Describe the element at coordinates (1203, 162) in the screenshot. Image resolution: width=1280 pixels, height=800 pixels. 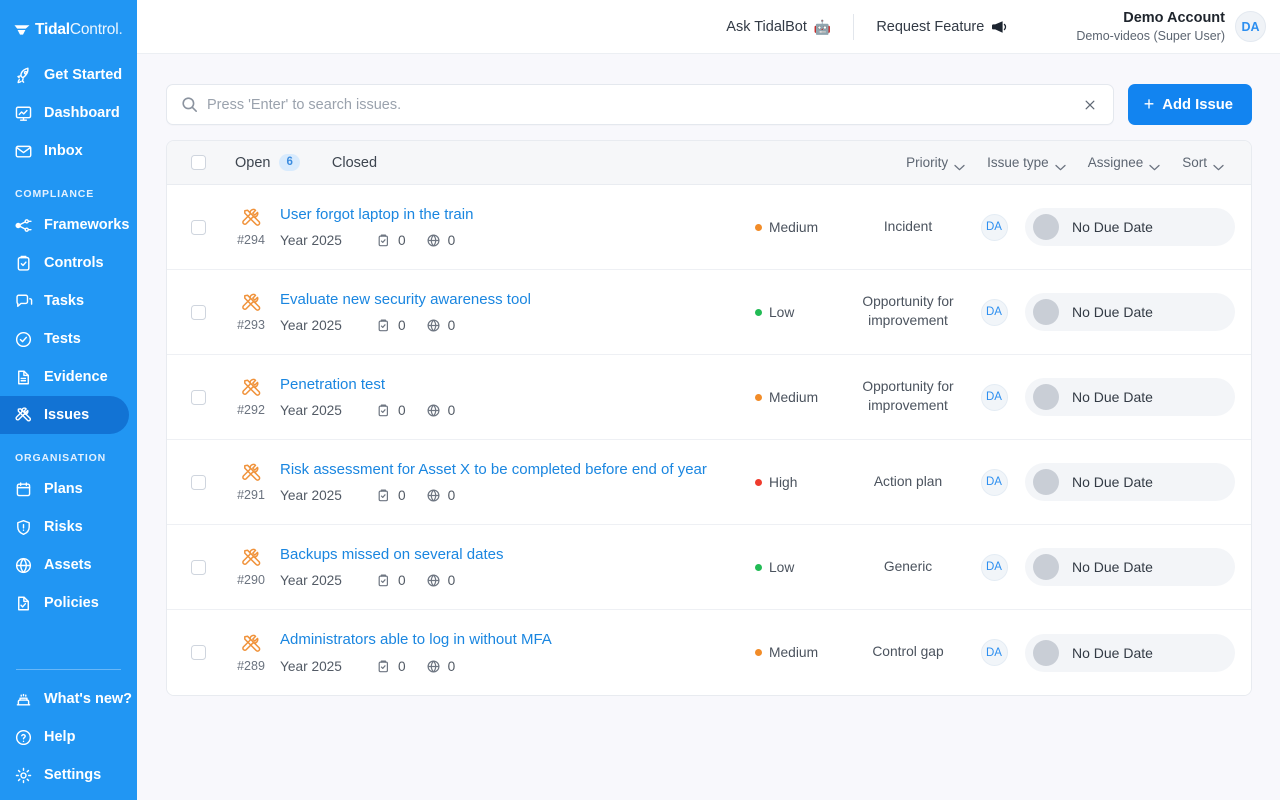
I see `filter-sort: Sort` at that location.